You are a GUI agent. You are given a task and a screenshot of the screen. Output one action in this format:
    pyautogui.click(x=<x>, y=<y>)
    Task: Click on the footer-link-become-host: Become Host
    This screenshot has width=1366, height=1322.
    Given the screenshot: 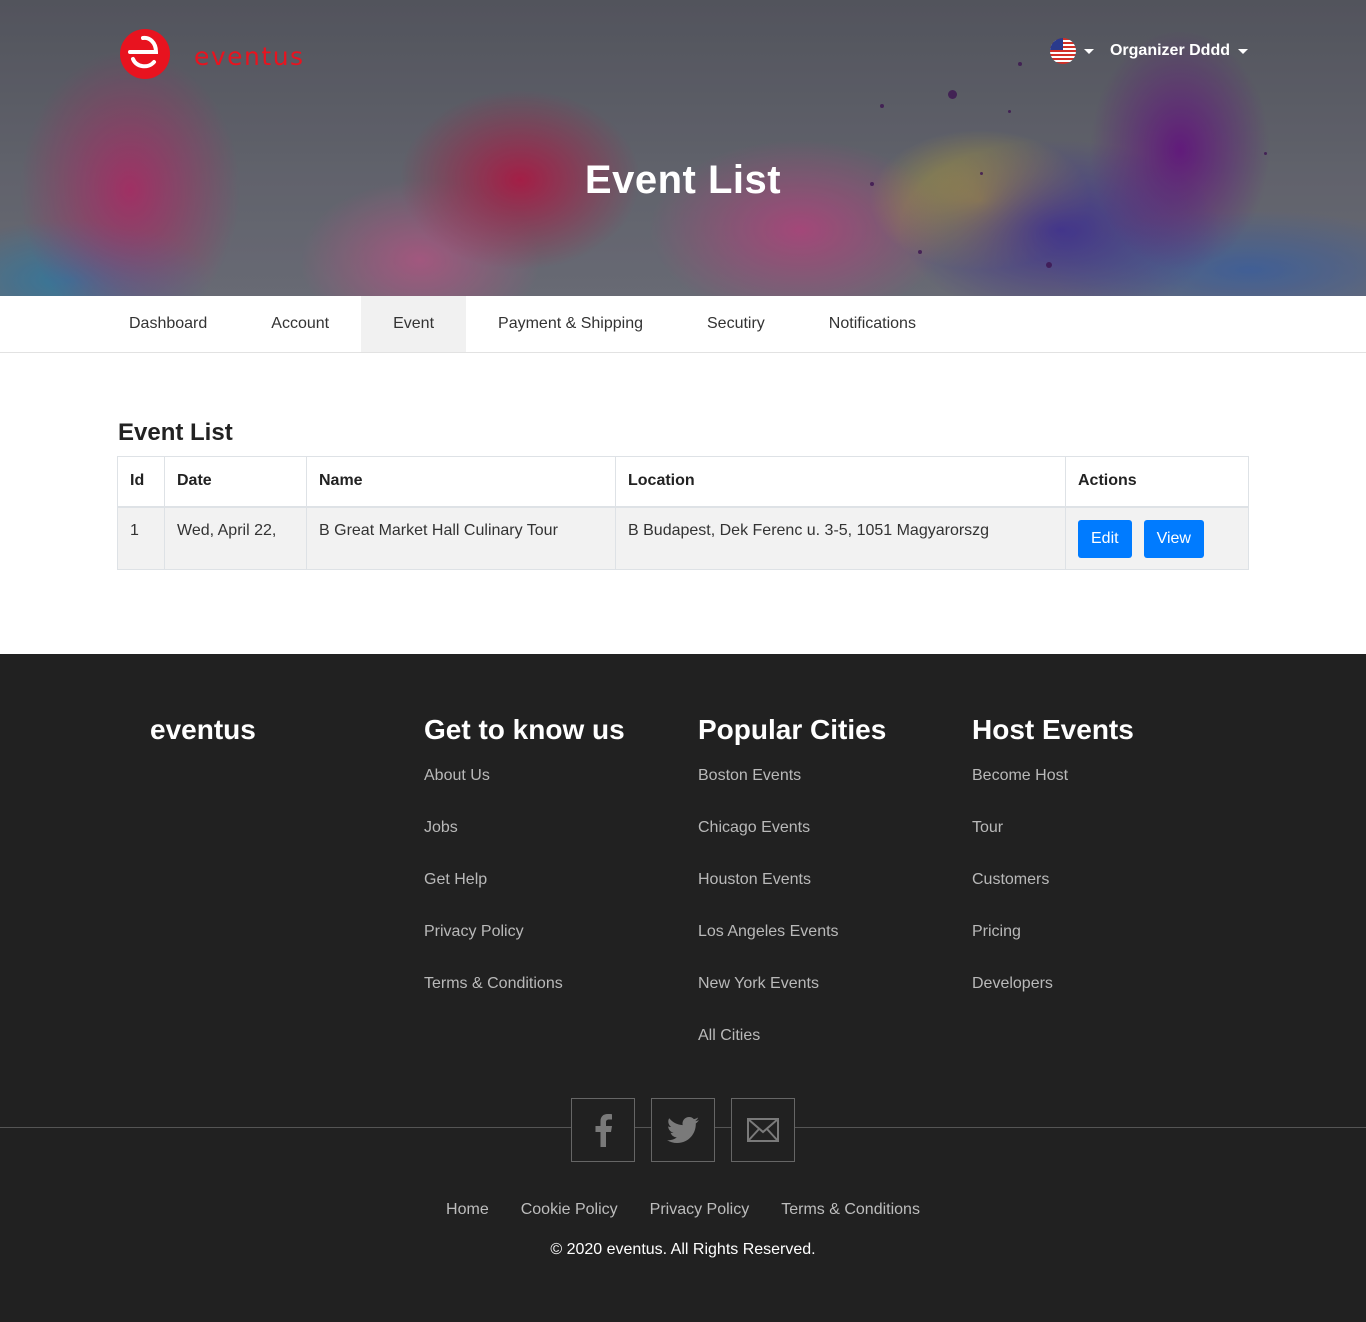 What is the action you would take?
    pyautogui.click(x=1053, y=790)
    